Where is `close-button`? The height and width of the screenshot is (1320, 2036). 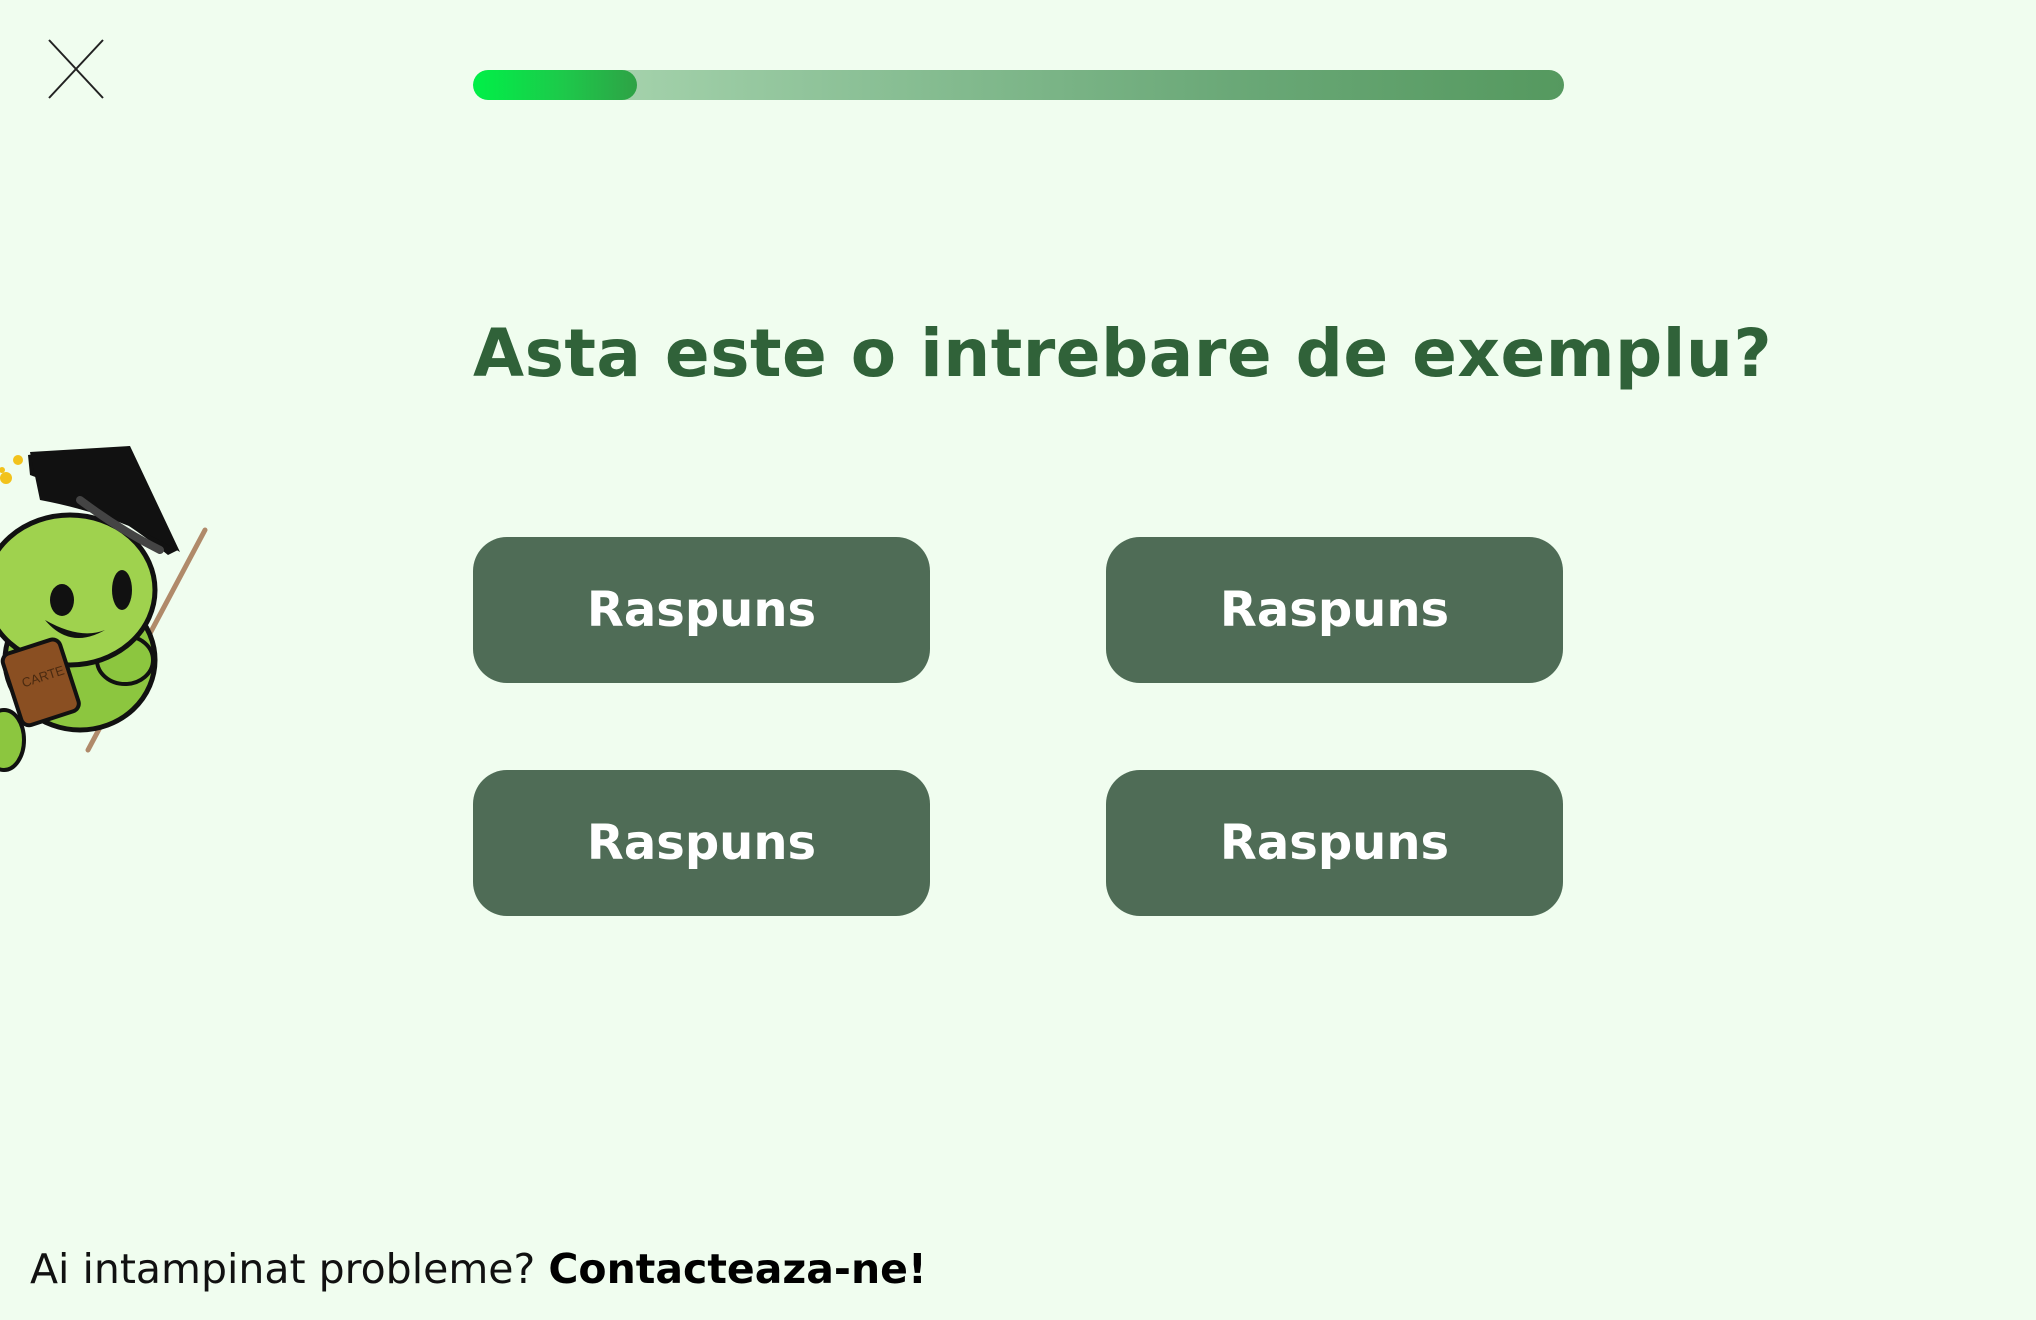 close-button is located at coordinates (76, 69).